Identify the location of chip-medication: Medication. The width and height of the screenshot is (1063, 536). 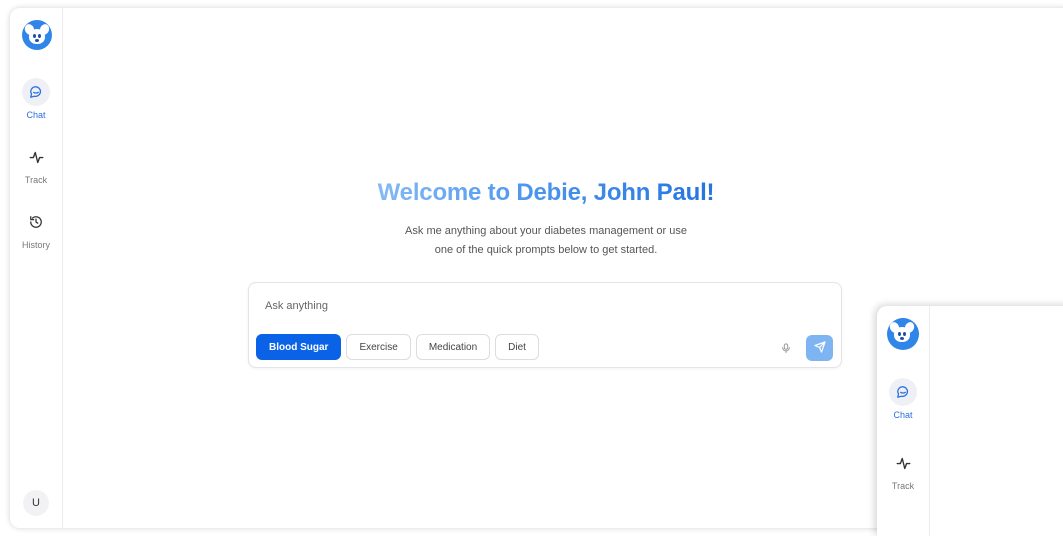
(453, 347).